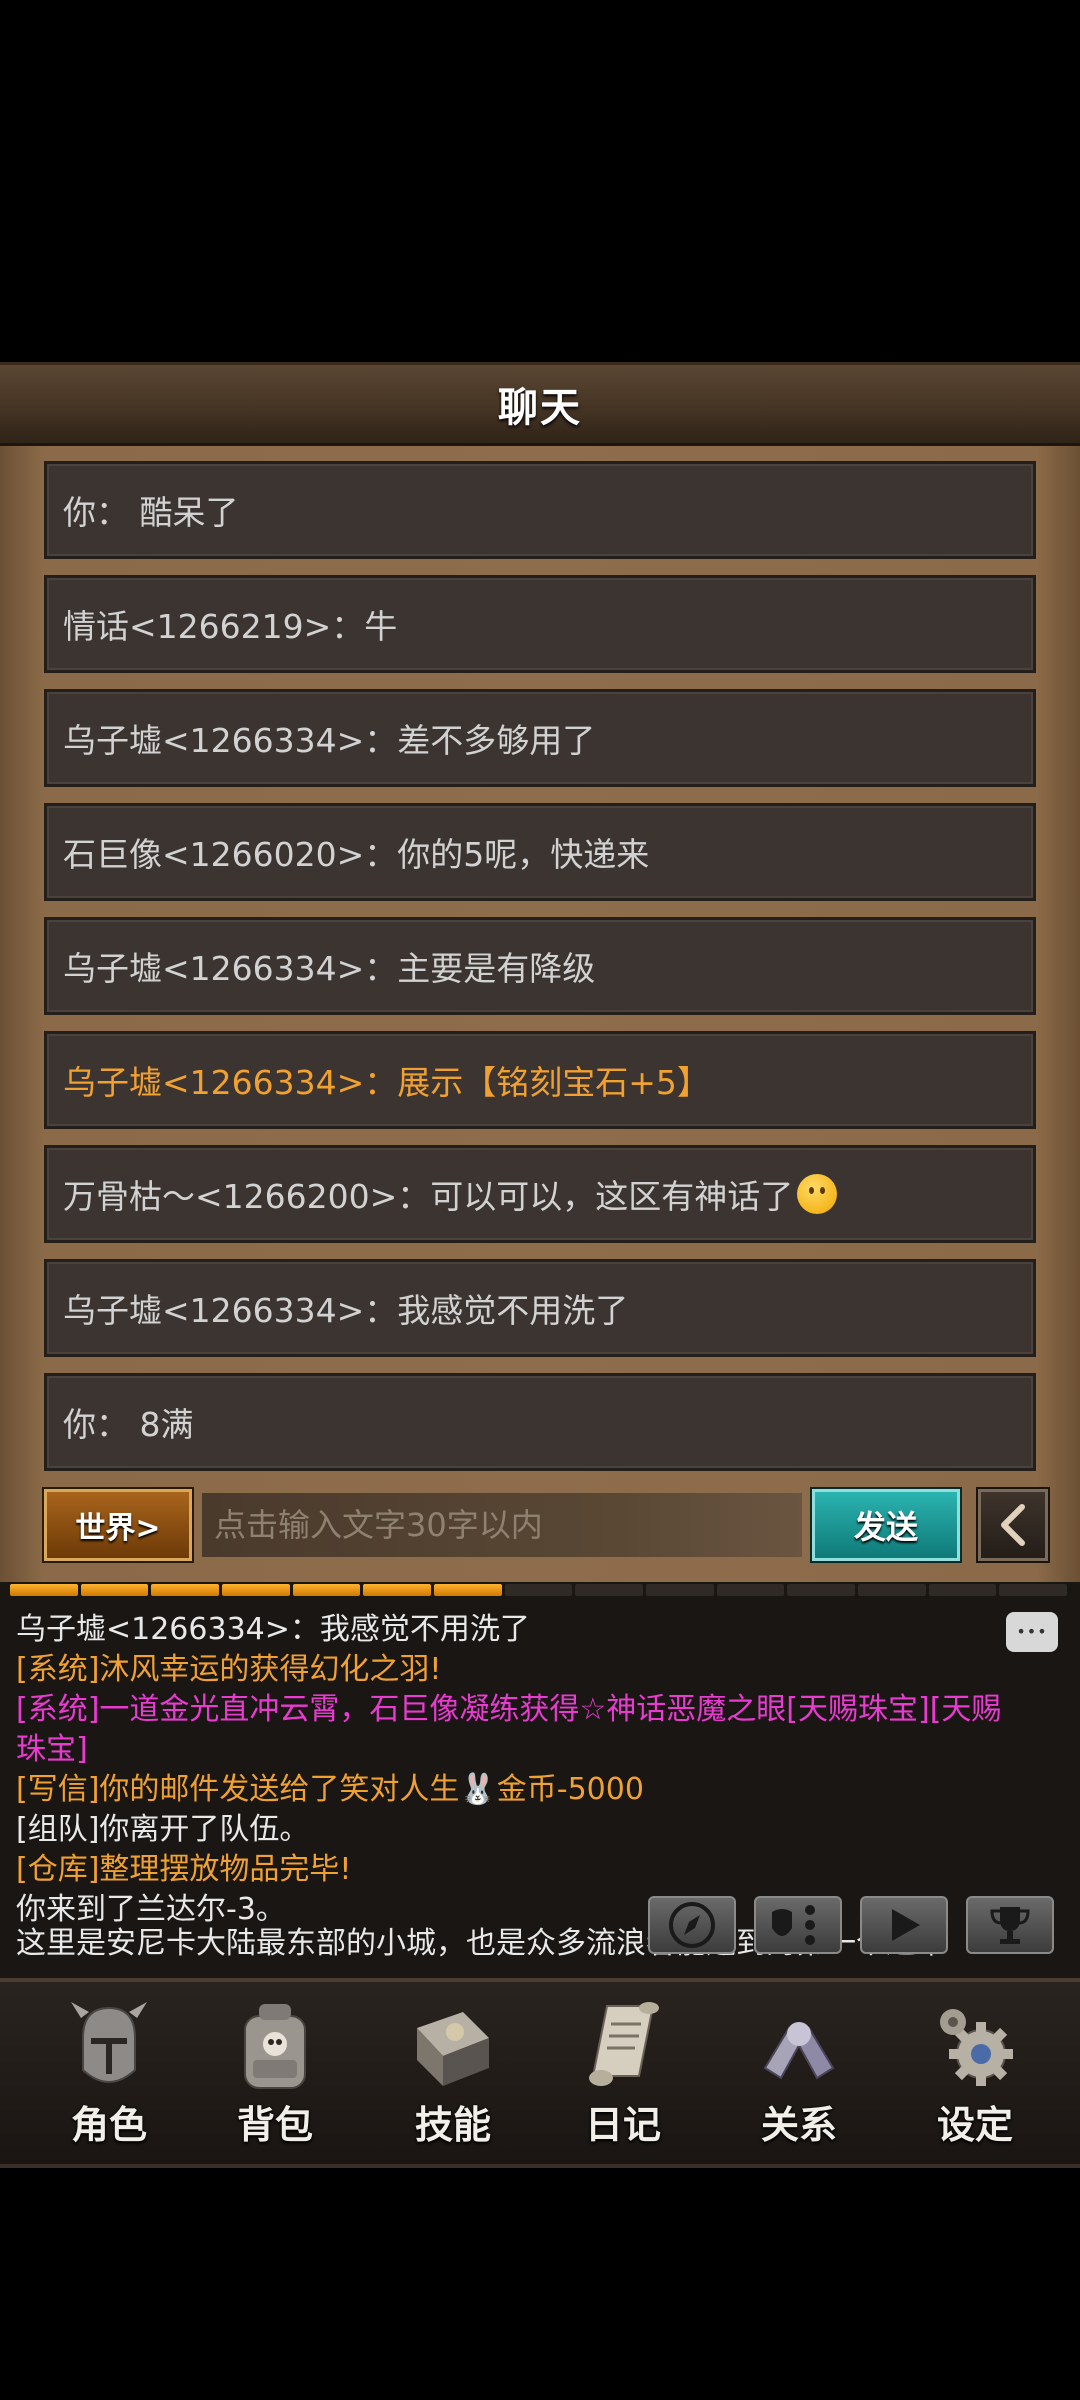  I want to click on spellbook-icon, so click(453, 2049).